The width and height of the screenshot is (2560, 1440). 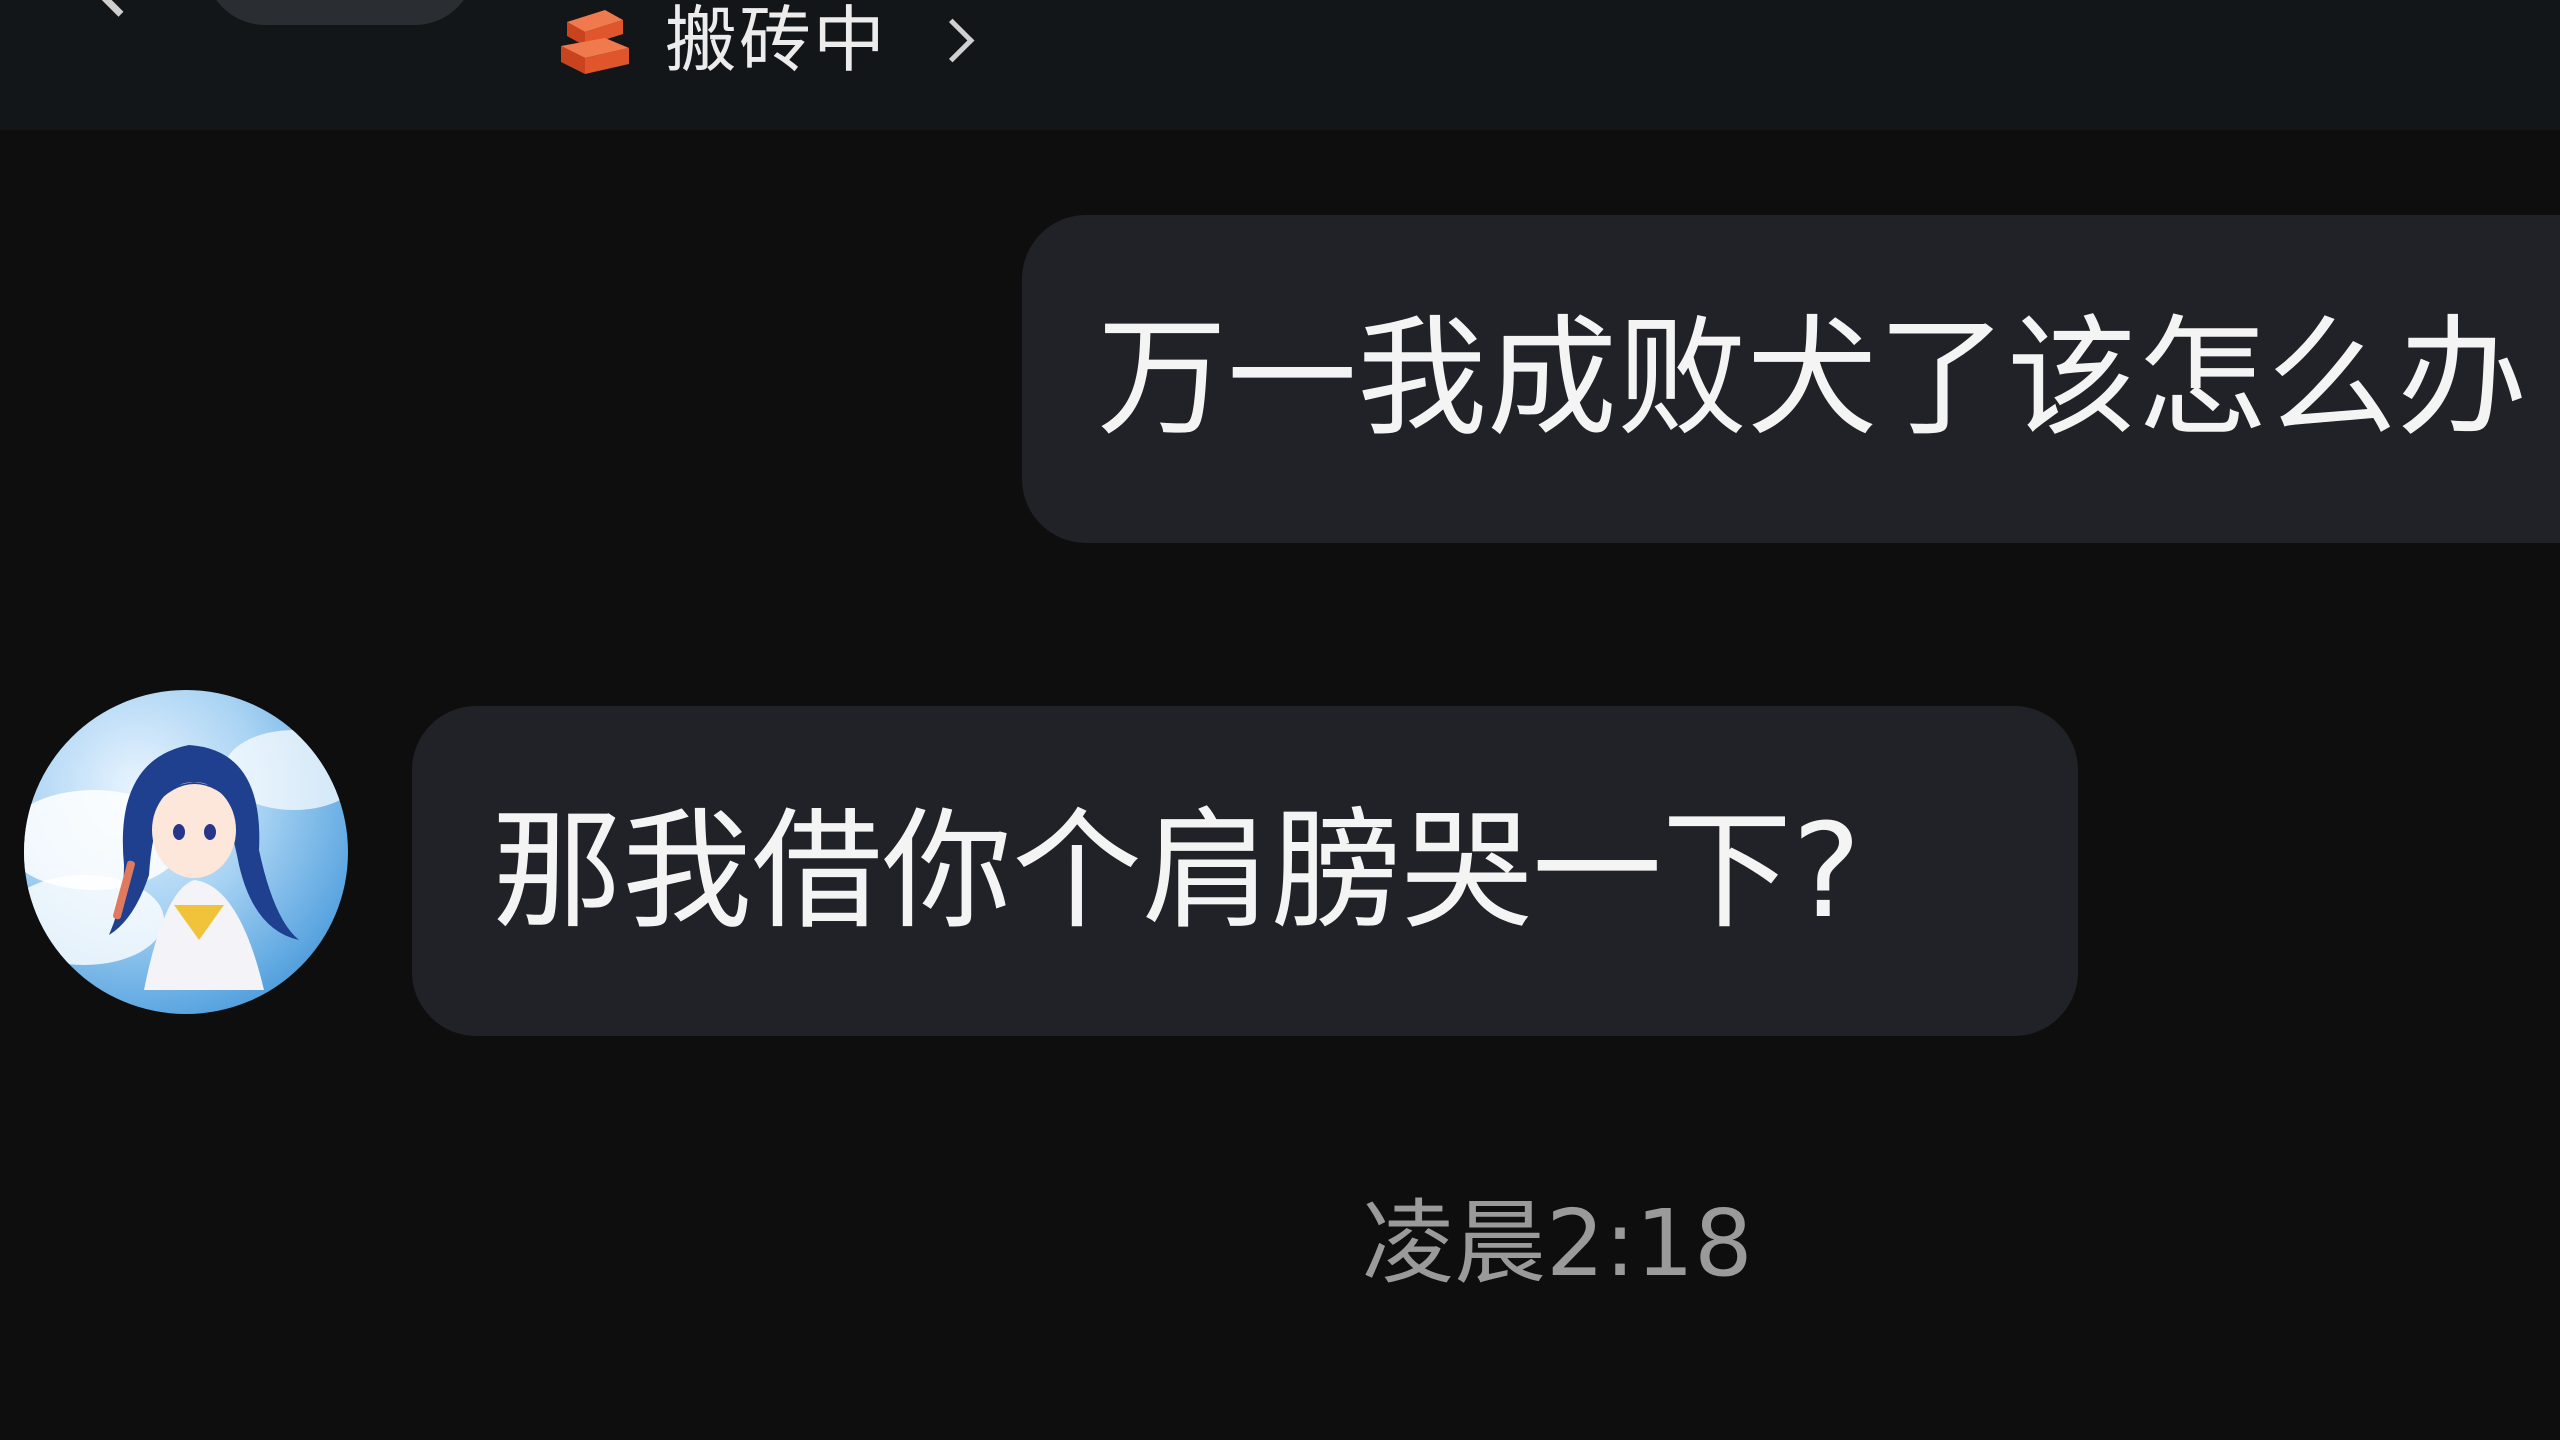 What do you see at coordinates (1280, 65) in the screenshot?
I see `chat-header: 搬砖中` at bounding box center [1280, 65].